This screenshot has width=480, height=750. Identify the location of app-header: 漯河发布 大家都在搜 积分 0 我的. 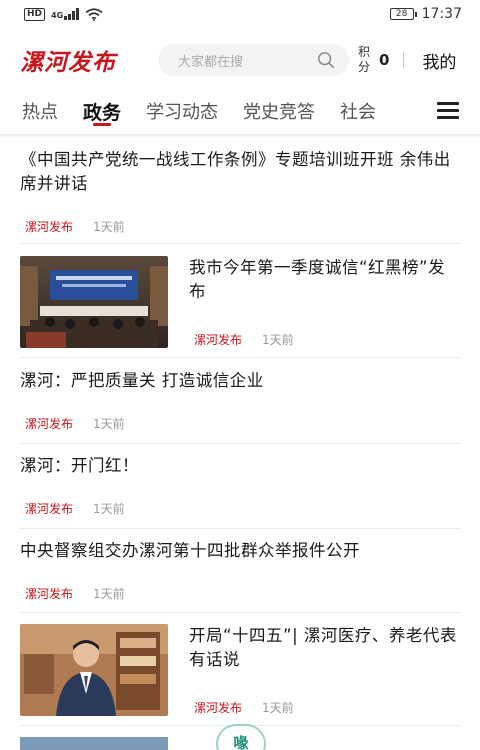
(240, 60).